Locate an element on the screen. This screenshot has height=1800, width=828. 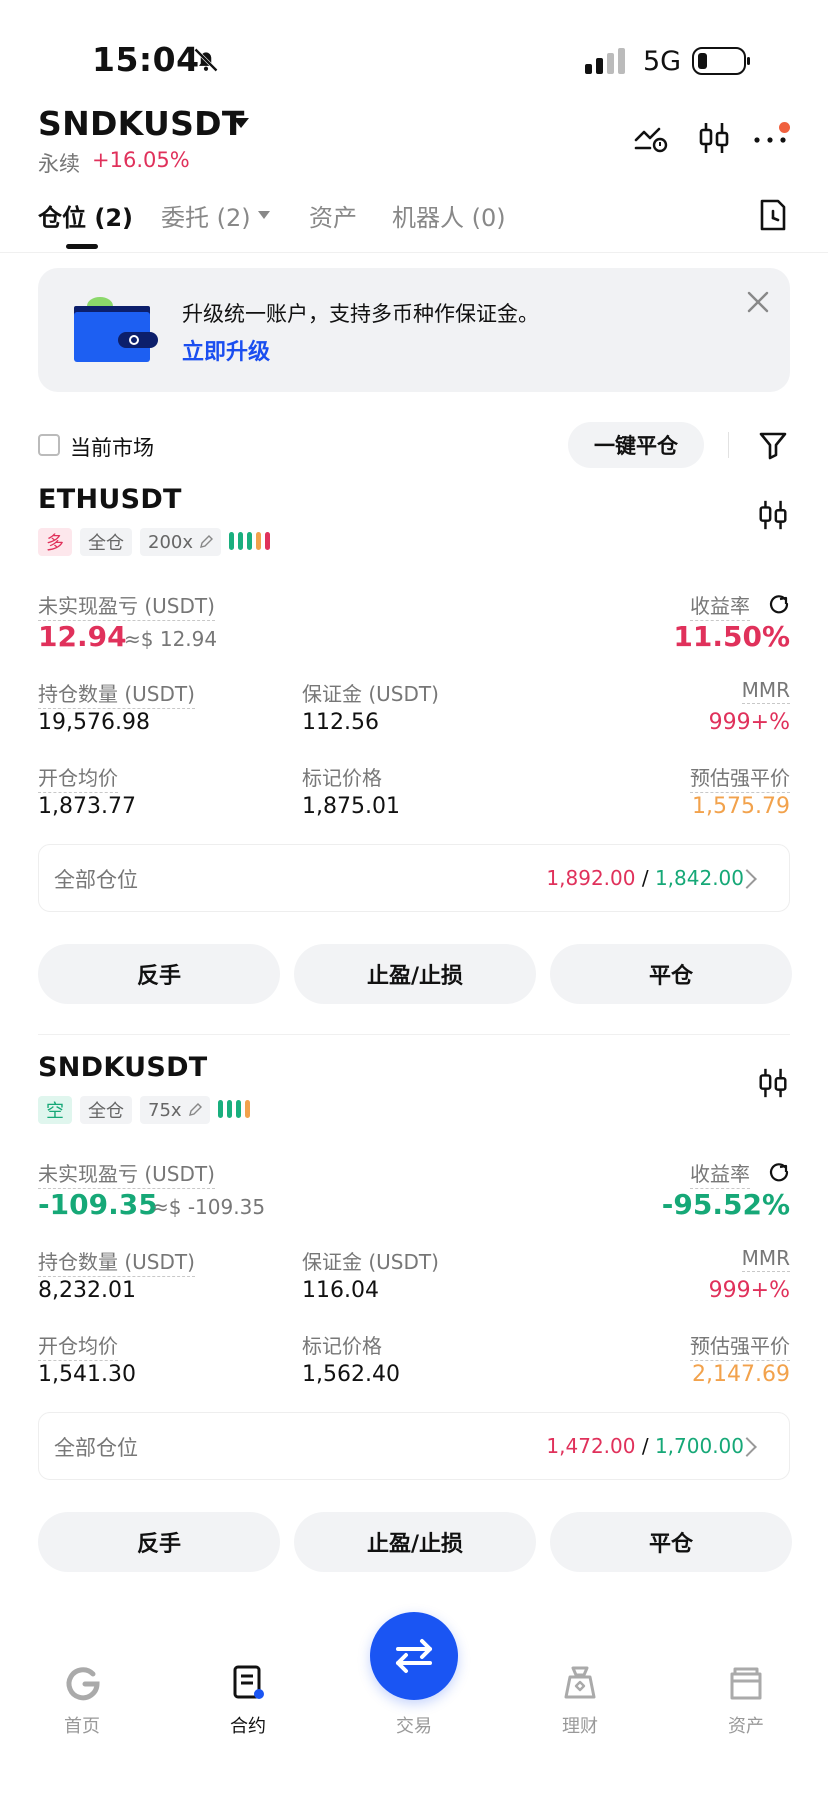
order-history-icon is located at coordinates (773, 215).